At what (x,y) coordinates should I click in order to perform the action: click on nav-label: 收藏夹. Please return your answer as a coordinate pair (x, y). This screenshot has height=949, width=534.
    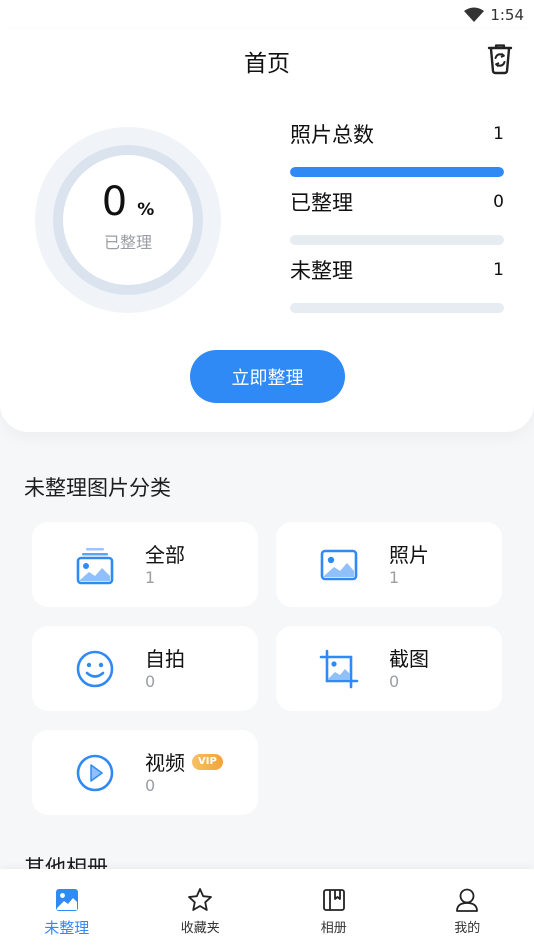
    Looking at the image, I should click on (200, 928).